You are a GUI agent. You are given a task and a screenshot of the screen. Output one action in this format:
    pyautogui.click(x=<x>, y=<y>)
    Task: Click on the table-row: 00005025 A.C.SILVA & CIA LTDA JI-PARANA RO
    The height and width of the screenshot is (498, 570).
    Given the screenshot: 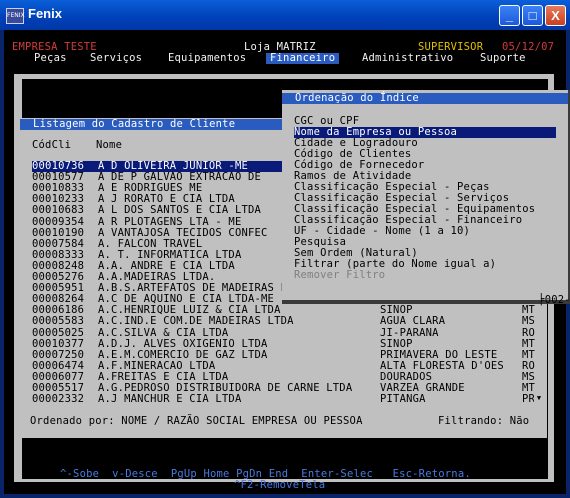 What is the action you would take?
    pyautogui.click(x=287, y=332)
    